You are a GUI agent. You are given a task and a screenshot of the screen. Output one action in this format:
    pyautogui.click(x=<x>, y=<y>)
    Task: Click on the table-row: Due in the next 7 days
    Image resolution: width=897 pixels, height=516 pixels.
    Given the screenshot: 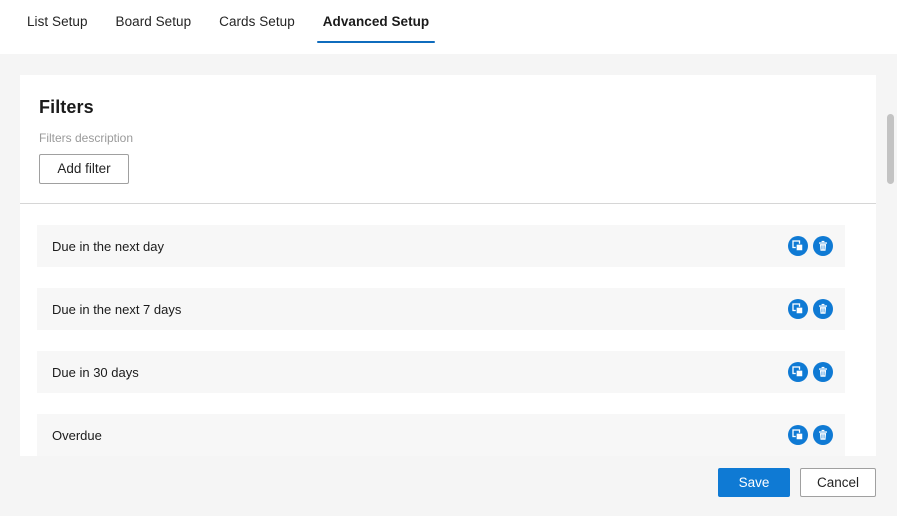 What is the action you would take?
    pyautogui.click(x=441, y=309)
    